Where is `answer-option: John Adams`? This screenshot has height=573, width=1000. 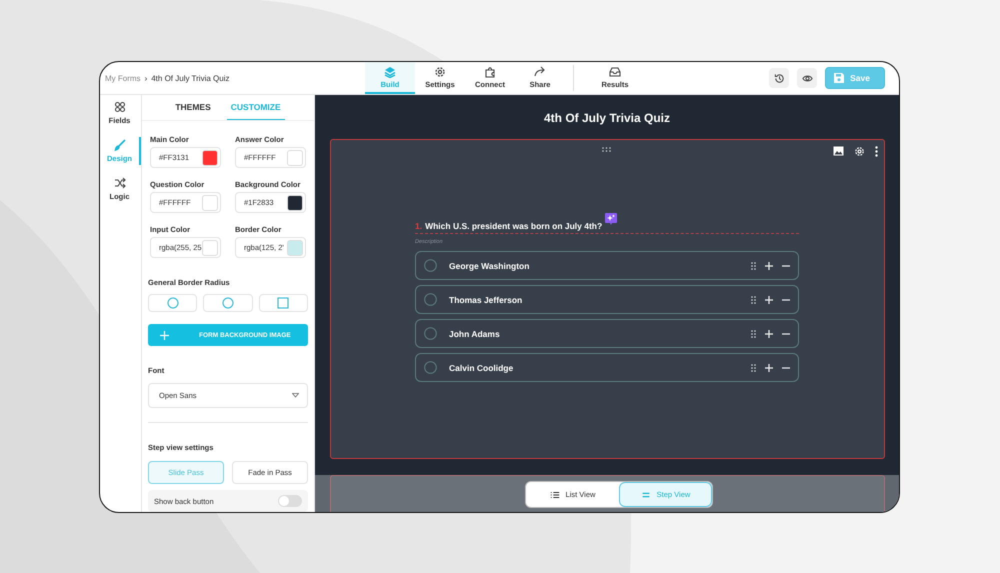 answer-option: John Adams is located at coordinates (607, 333).